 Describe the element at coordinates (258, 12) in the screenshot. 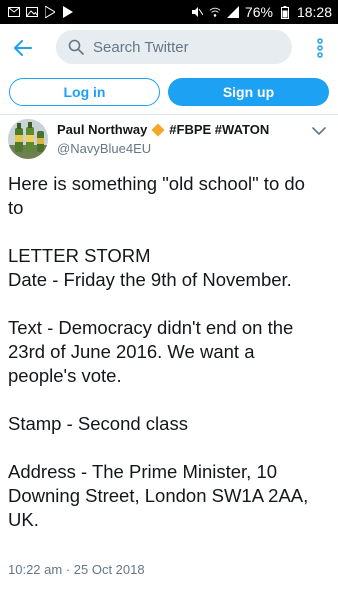

I see `battery-percent: 76%` at that location.